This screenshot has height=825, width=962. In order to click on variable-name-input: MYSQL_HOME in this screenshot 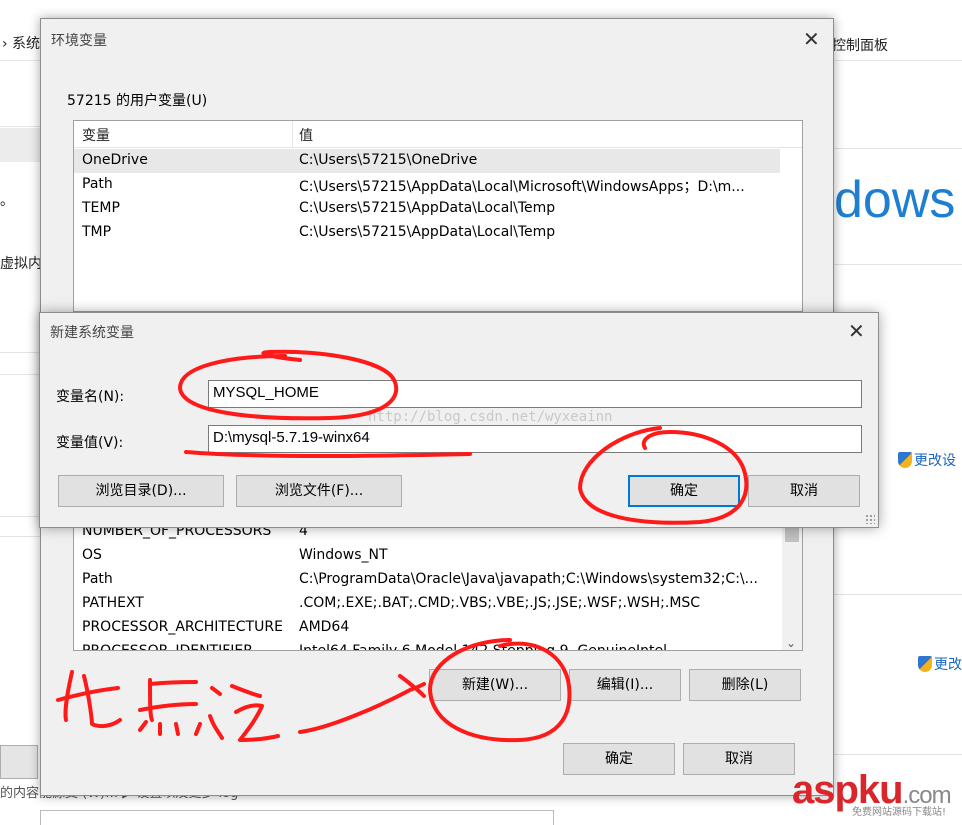, I will do `click(535, 394)`.